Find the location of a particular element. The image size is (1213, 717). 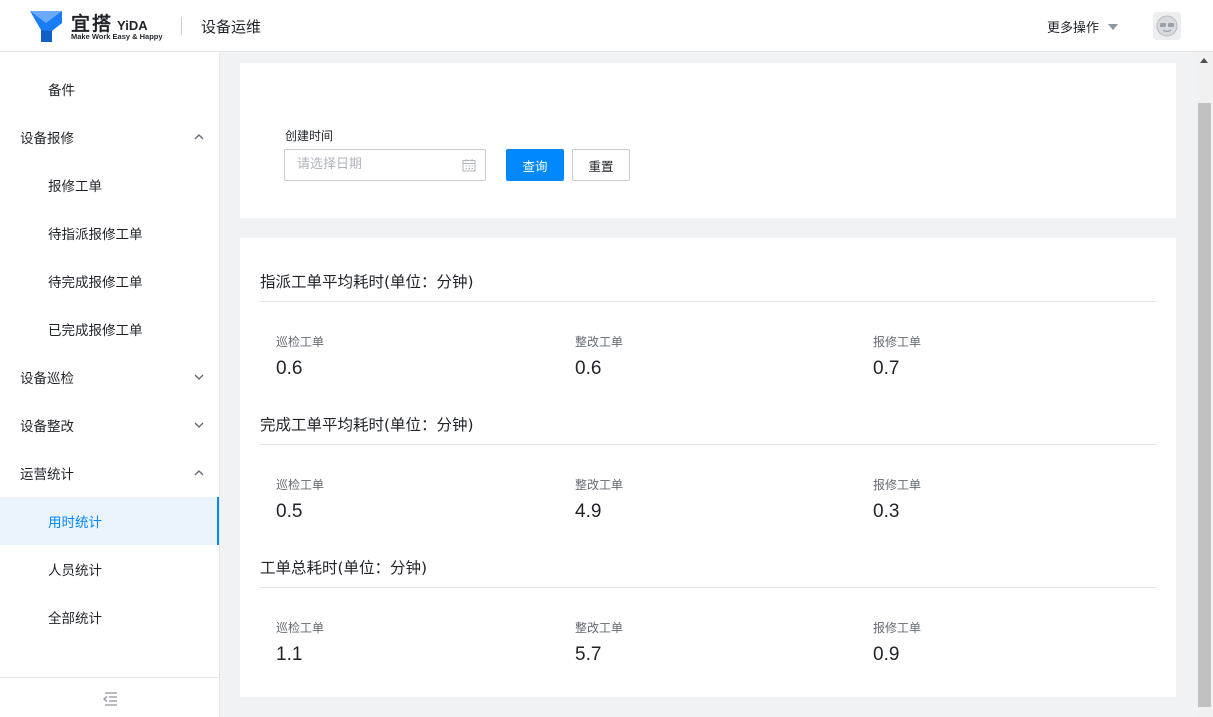

sidebar-item-label: 待指派报修工单 is located at coordinates (95, 235).